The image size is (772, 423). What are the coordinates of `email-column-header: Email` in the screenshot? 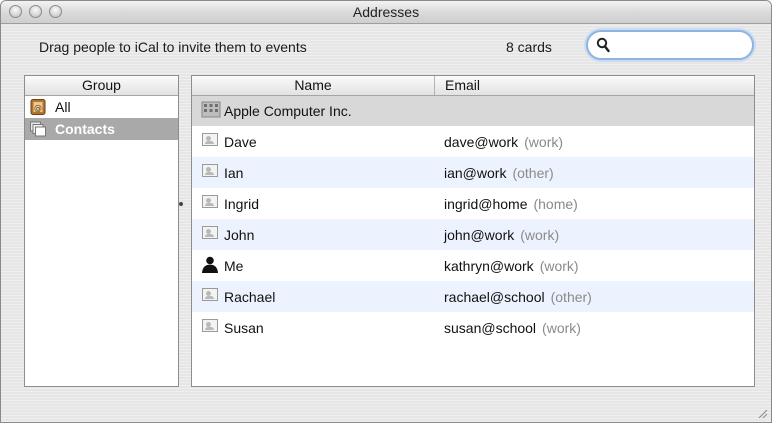 It's located at (594, 85).